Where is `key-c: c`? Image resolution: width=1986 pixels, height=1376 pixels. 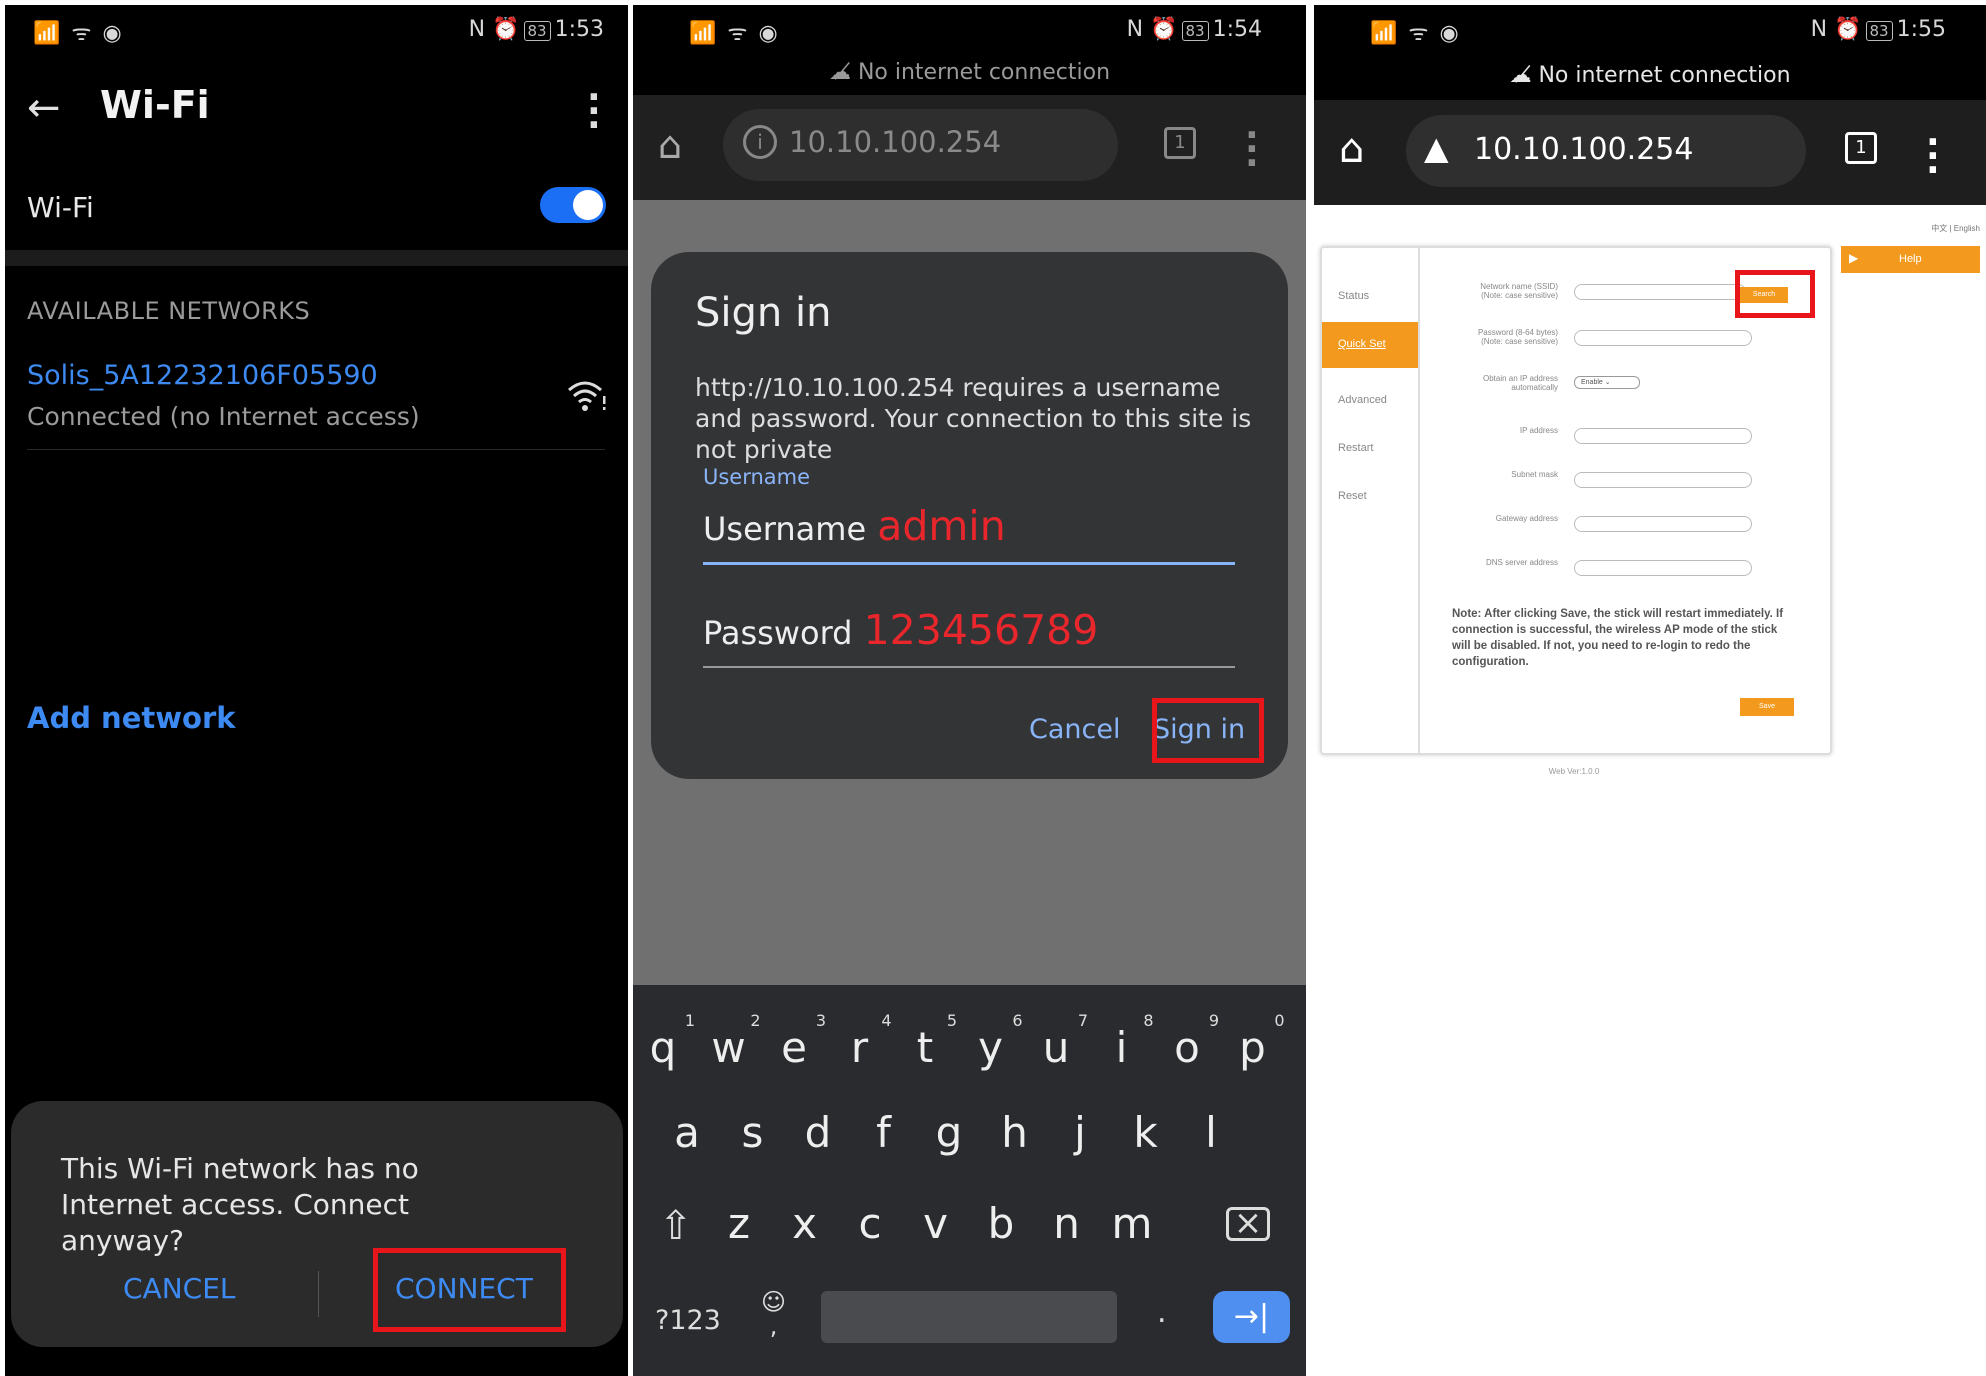 key-c: c is located at coordinates (870, 1223).